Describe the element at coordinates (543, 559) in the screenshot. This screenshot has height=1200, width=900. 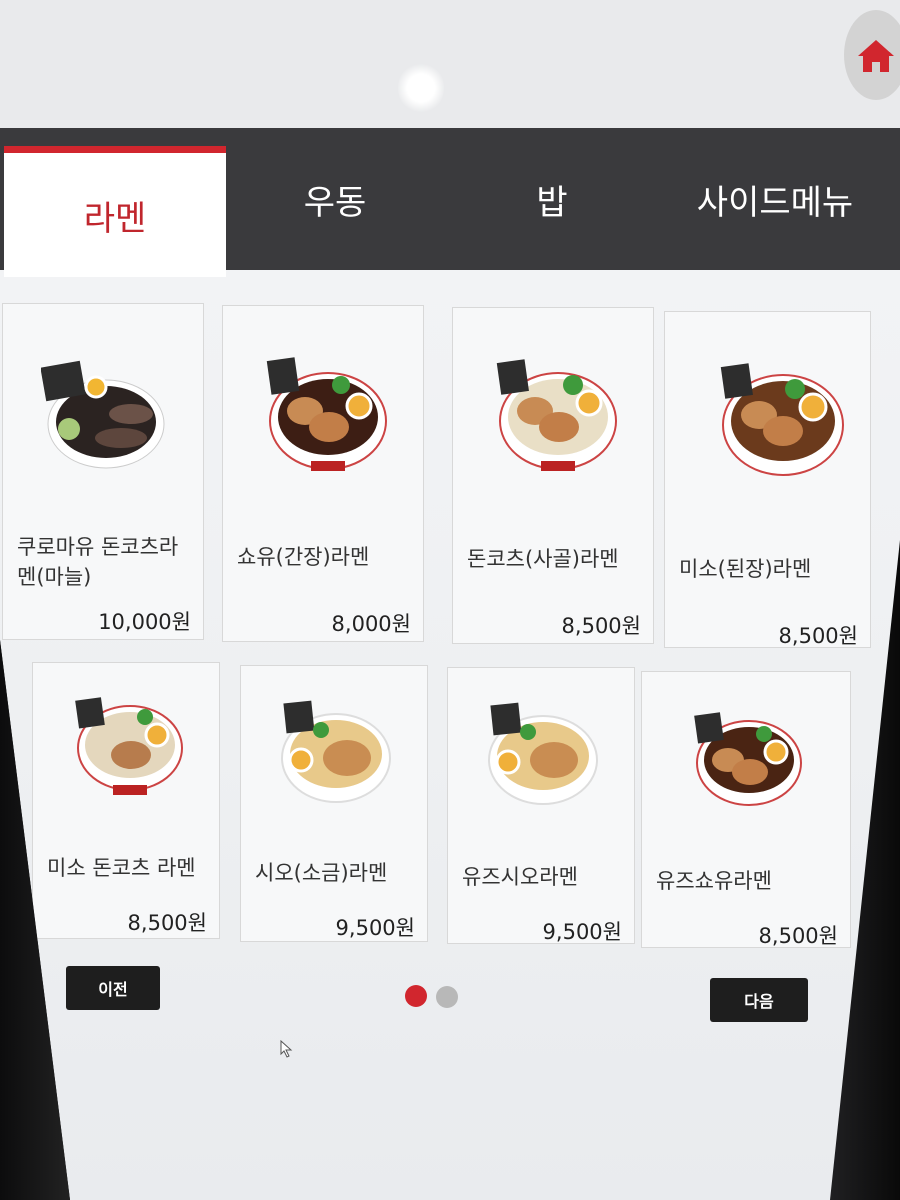
I see `menu-item-name: 돈코츠(사골)라멘` at that location.